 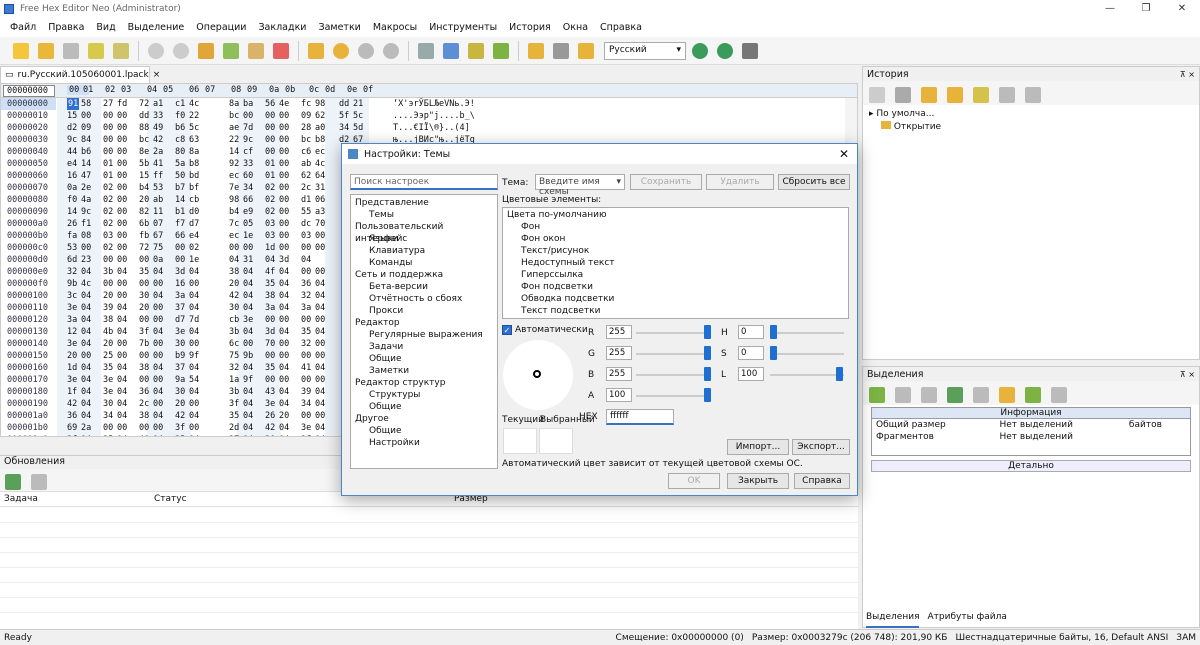 I want to click on color-element-item: Текст/рисунок, so click(x=675, y=251).